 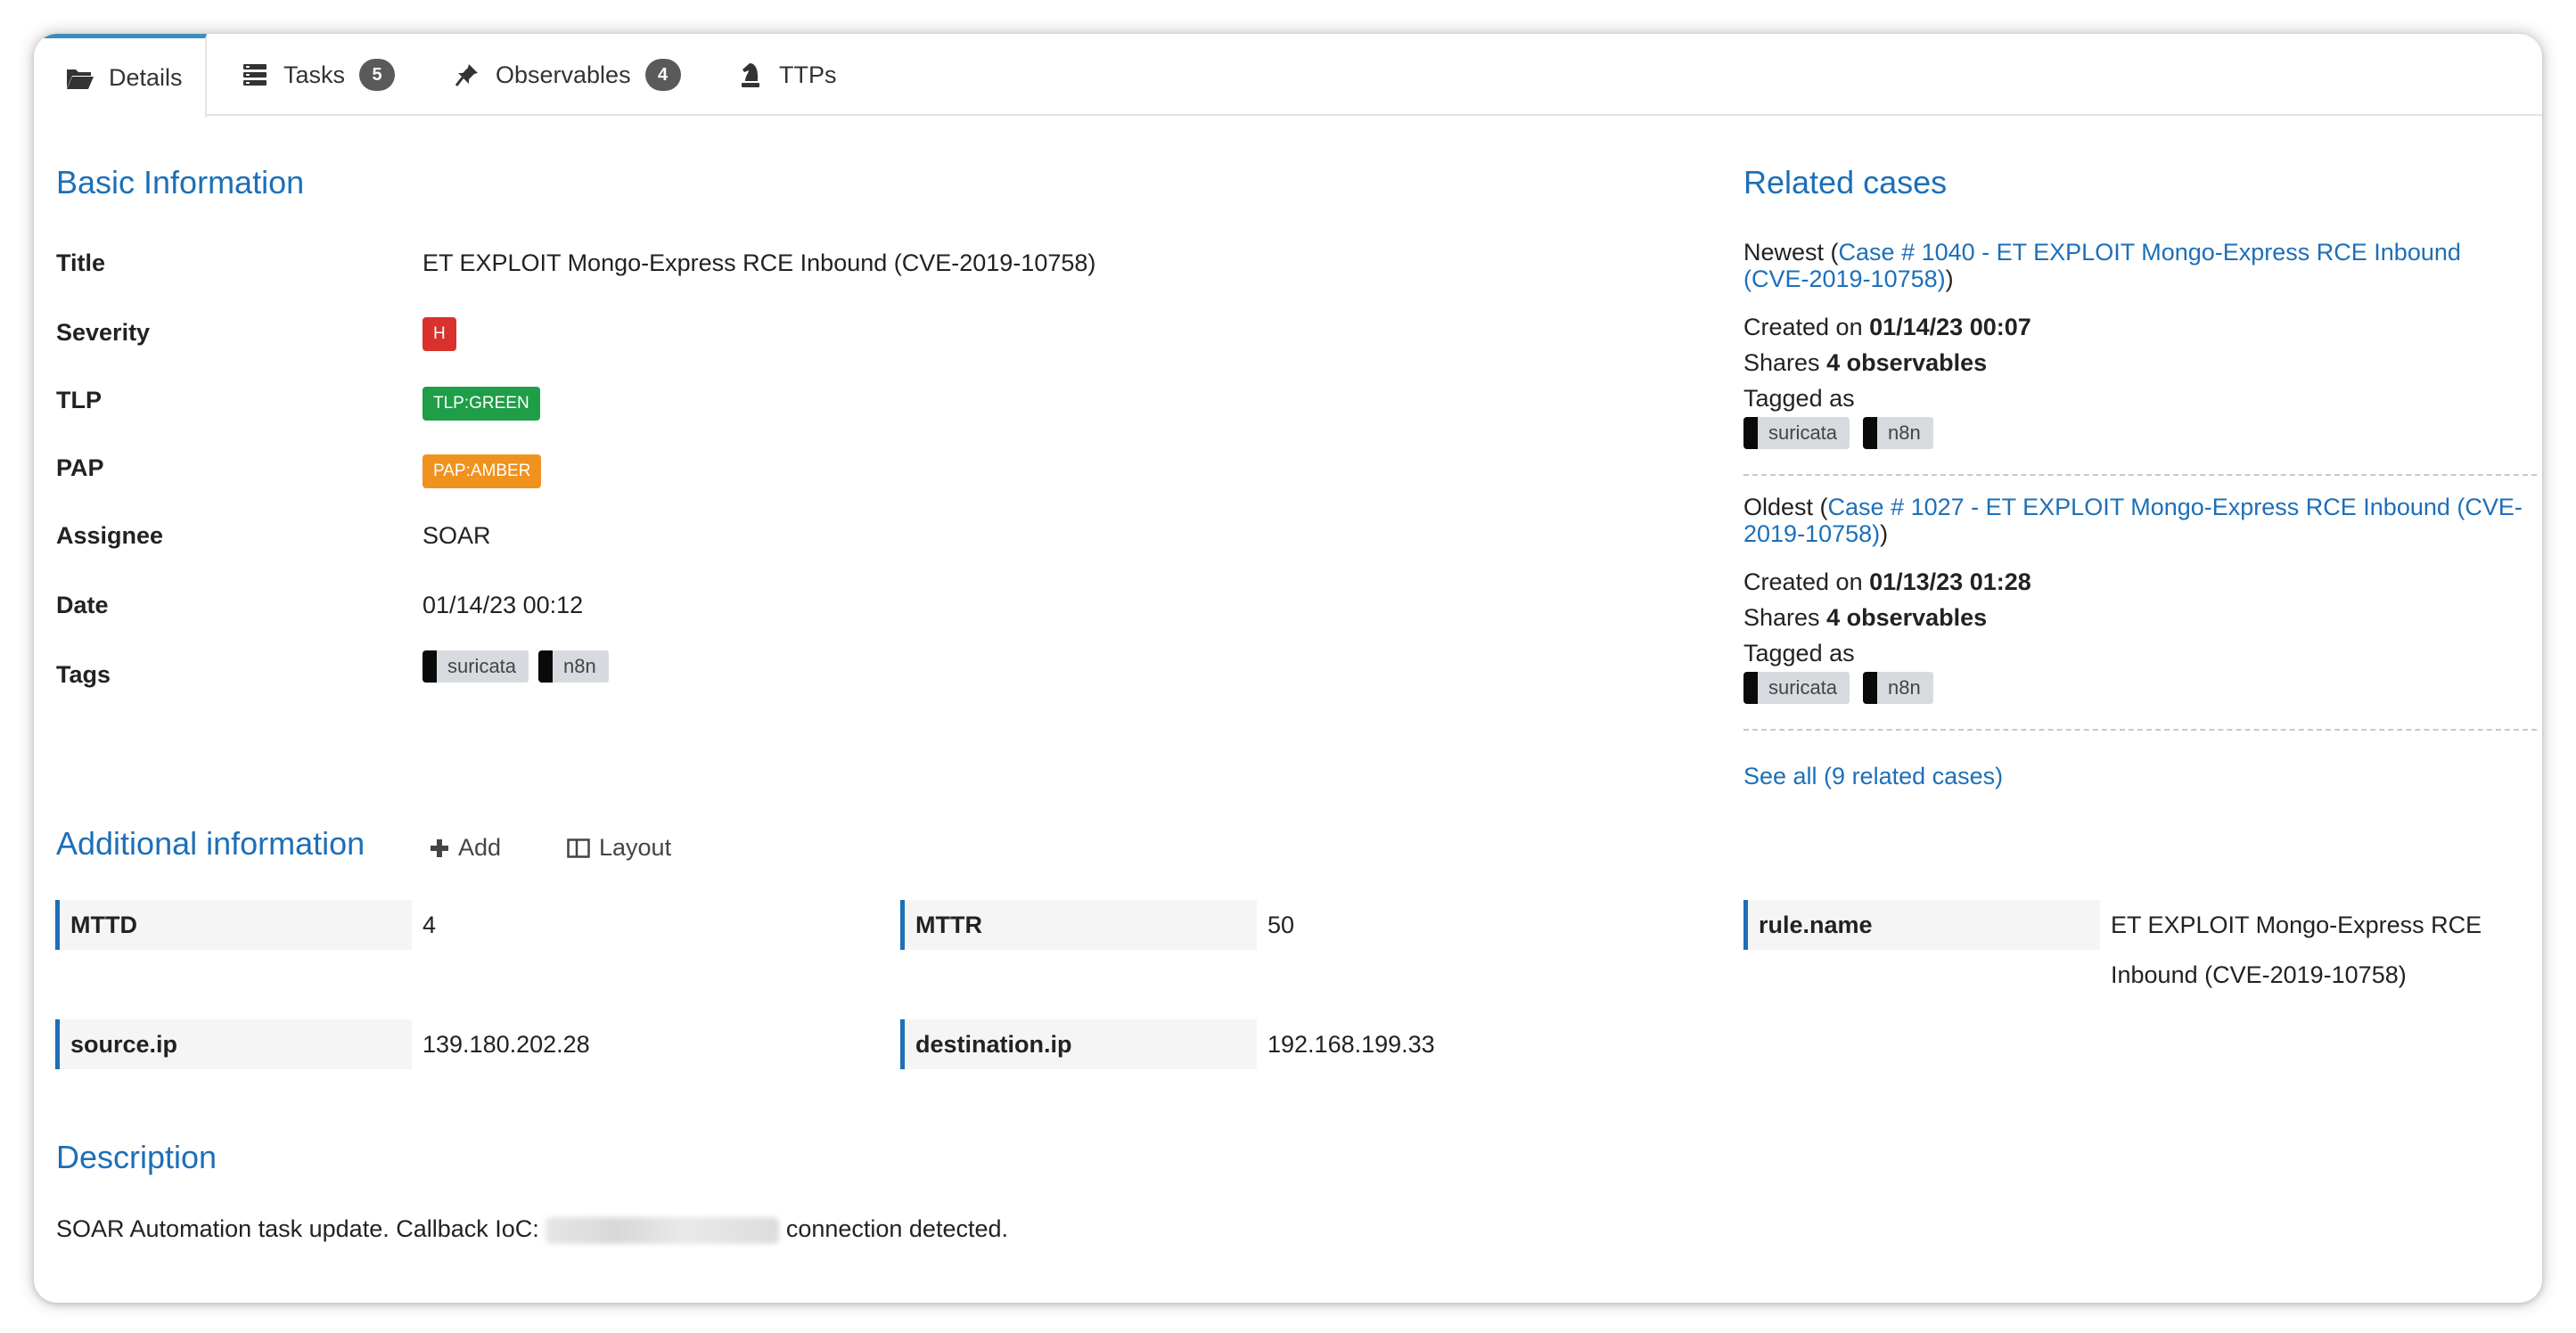 I want to click on mttd-key: MTTD, so click(x=233, y=925).